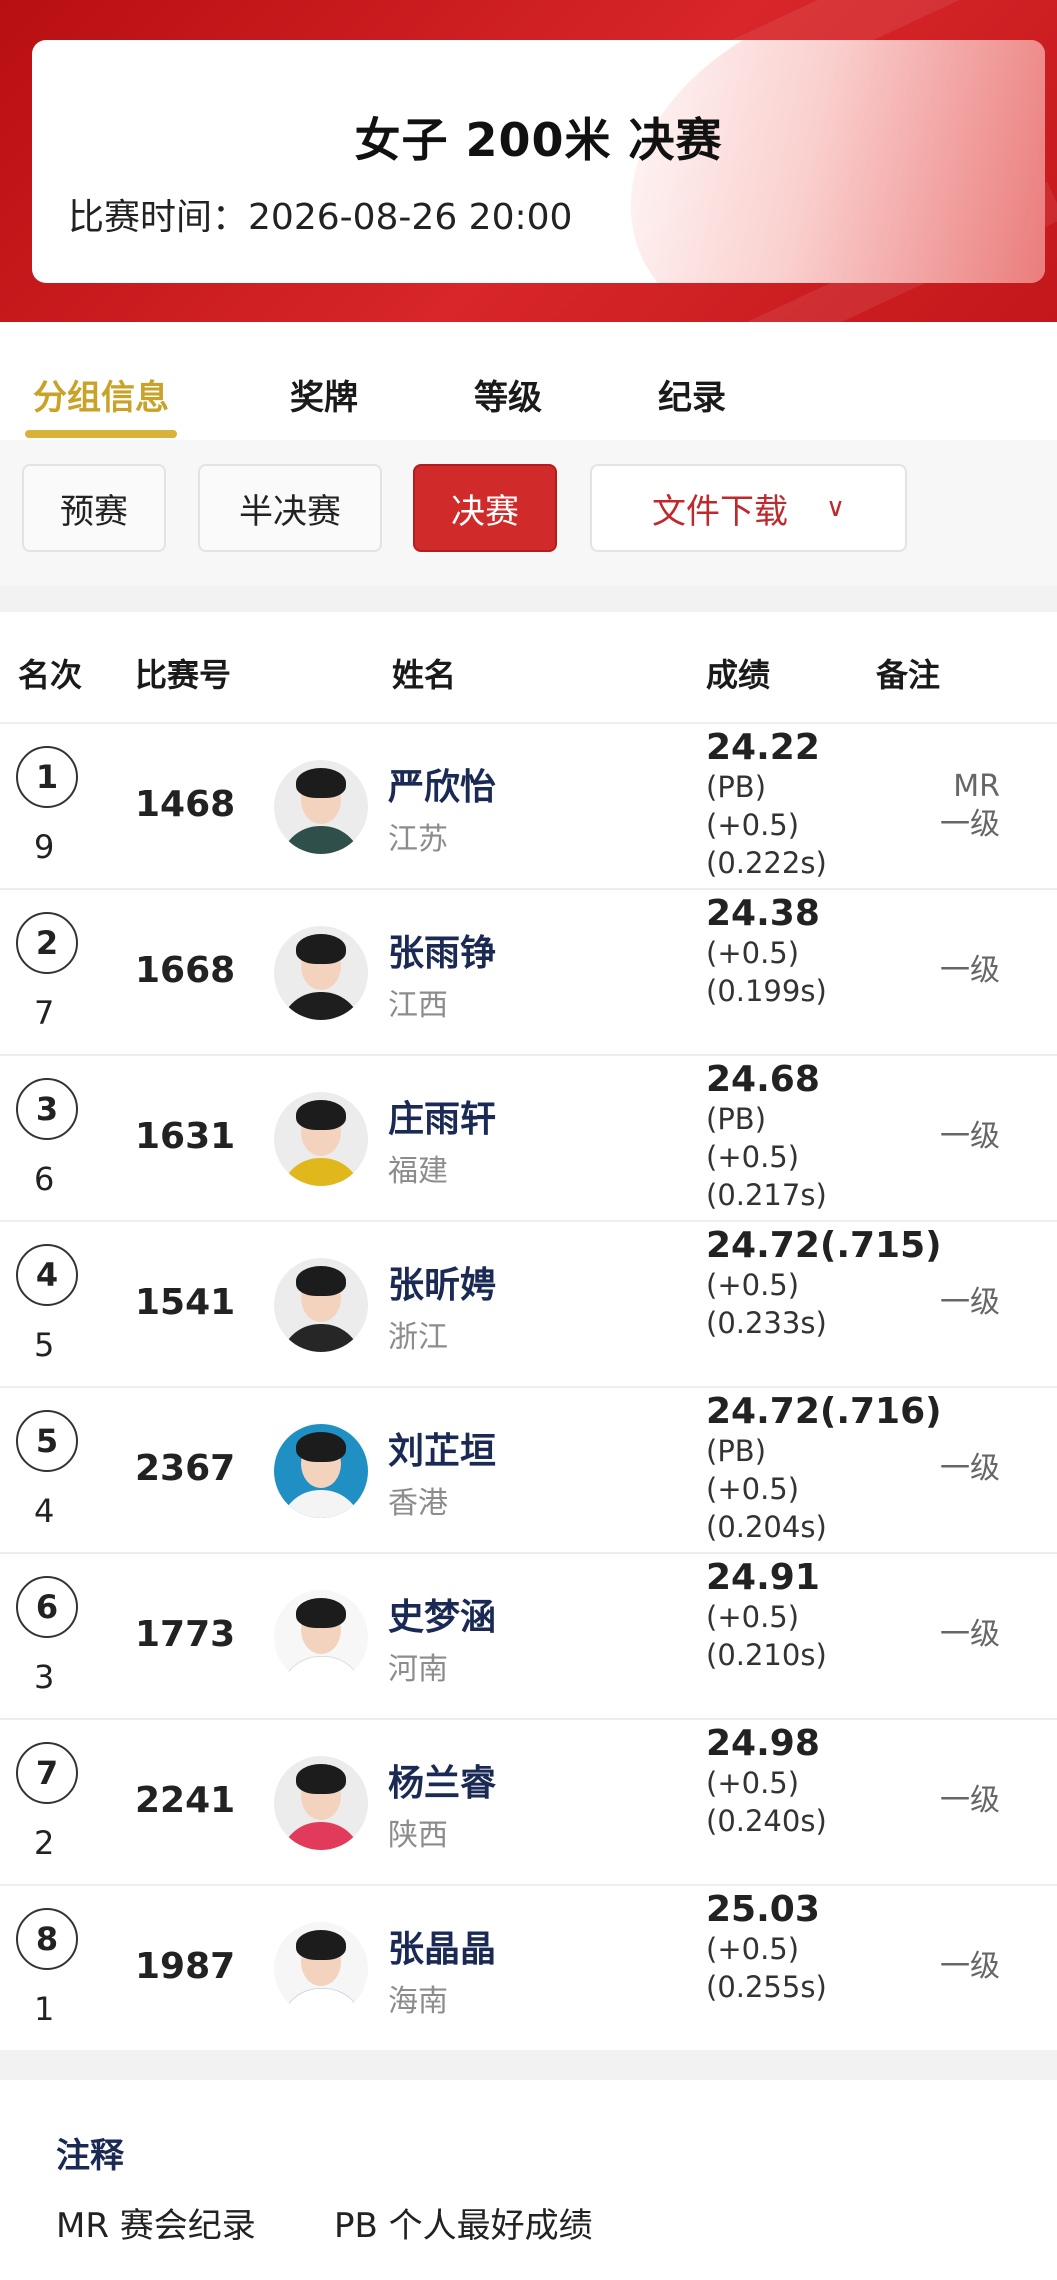  What do you see at coordinates (826, 1616) in the screenshot?
I see `result-block: 24.91 (+0.5) (0.210s)` at bounding box center [826, 1616].